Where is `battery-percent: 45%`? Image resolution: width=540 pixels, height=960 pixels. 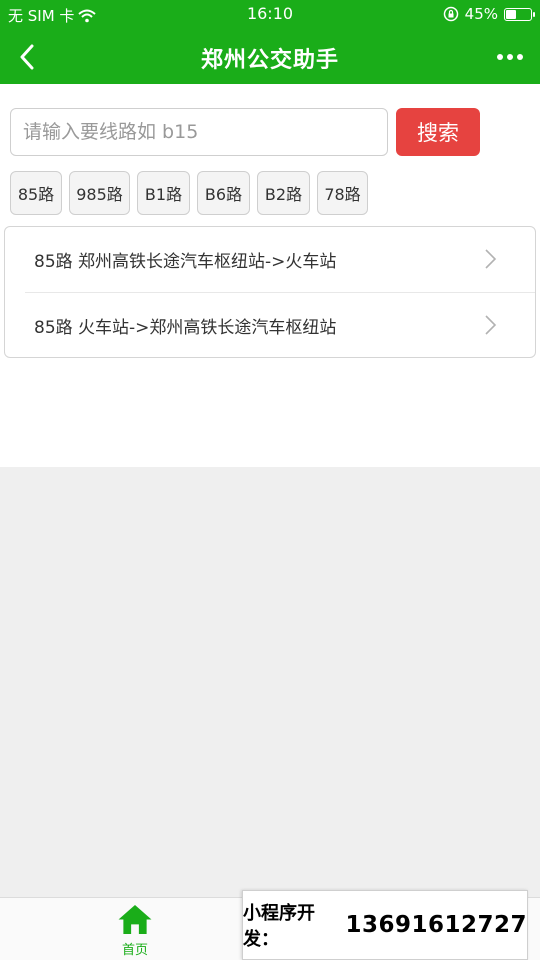 battery-percent: 45% is located at coordinates (481, 14).